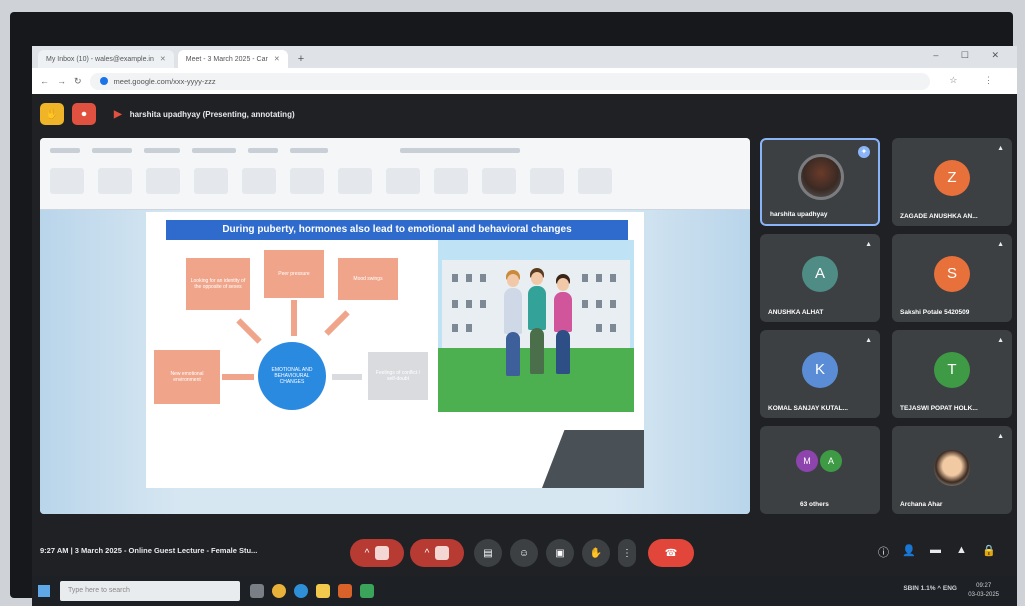 The height and width of the screenshot is (606, 1025). What do you see at coordinates (977, 80) in the screenshot?
I see `address-bar-icons: ☆ ⋮` at bounding box center [977, 80].